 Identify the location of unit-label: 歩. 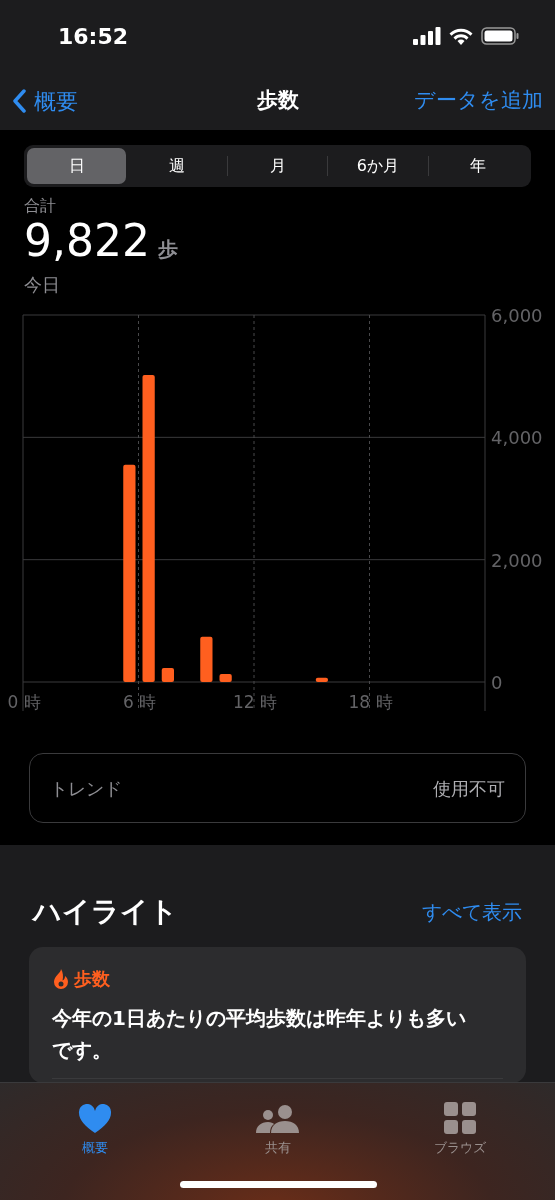
(167, 249).